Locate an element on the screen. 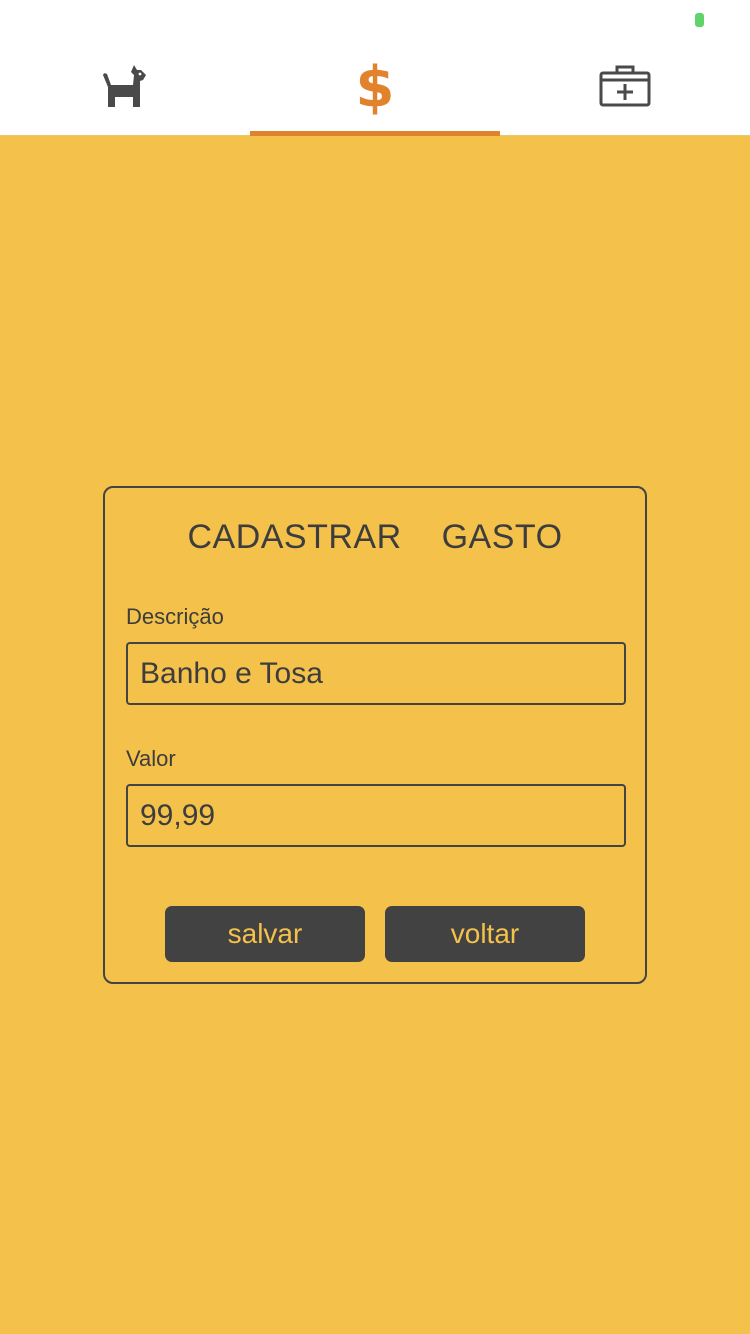 This screenshot has height=1334, width=750. tab-indicator-active is located at coordinates (375, 133).